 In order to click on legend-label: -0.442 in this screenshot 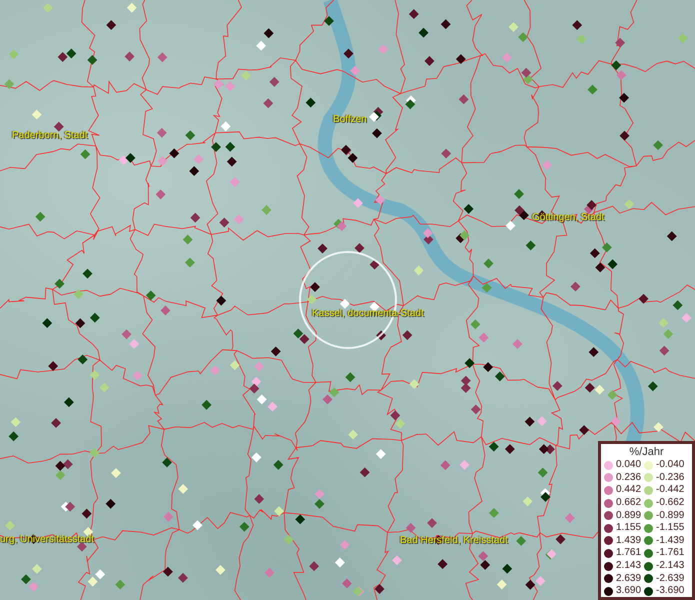, I will do `click(670, 490)`.